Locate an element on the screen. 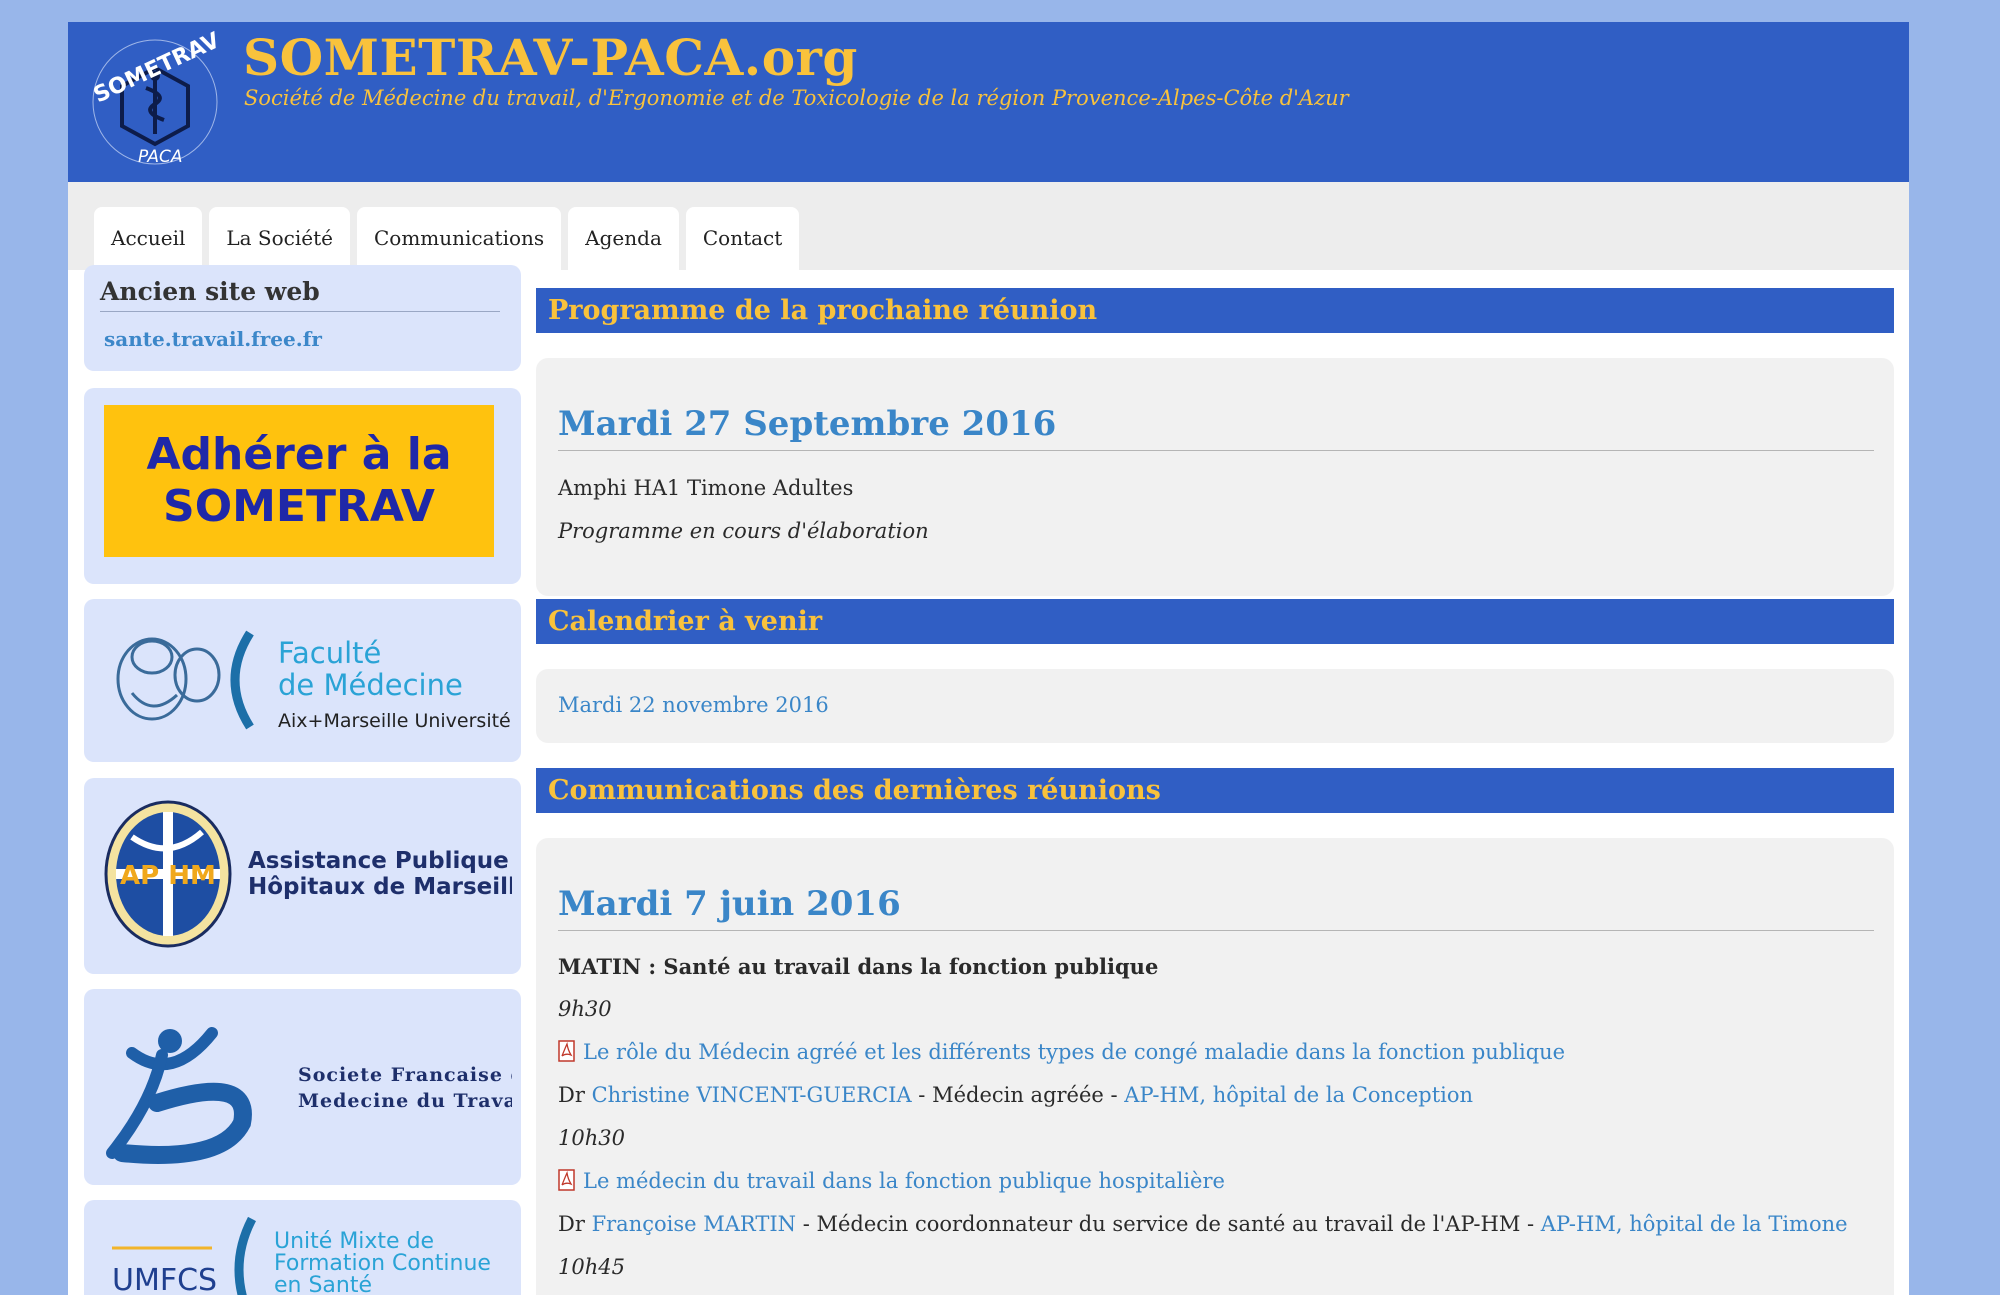 This screenshot has height=1295, width=2000. adhere-button: Adhérer à la SOMETRAV is located at coordinates (299, 481).